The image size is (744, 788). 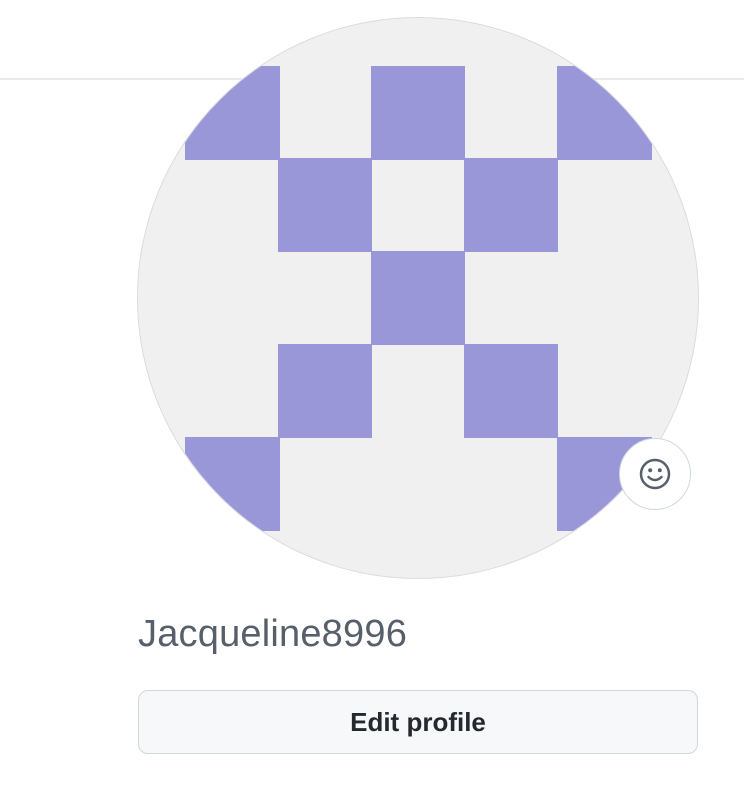 I want to click on set-status-button, so click(x=655, y=474).